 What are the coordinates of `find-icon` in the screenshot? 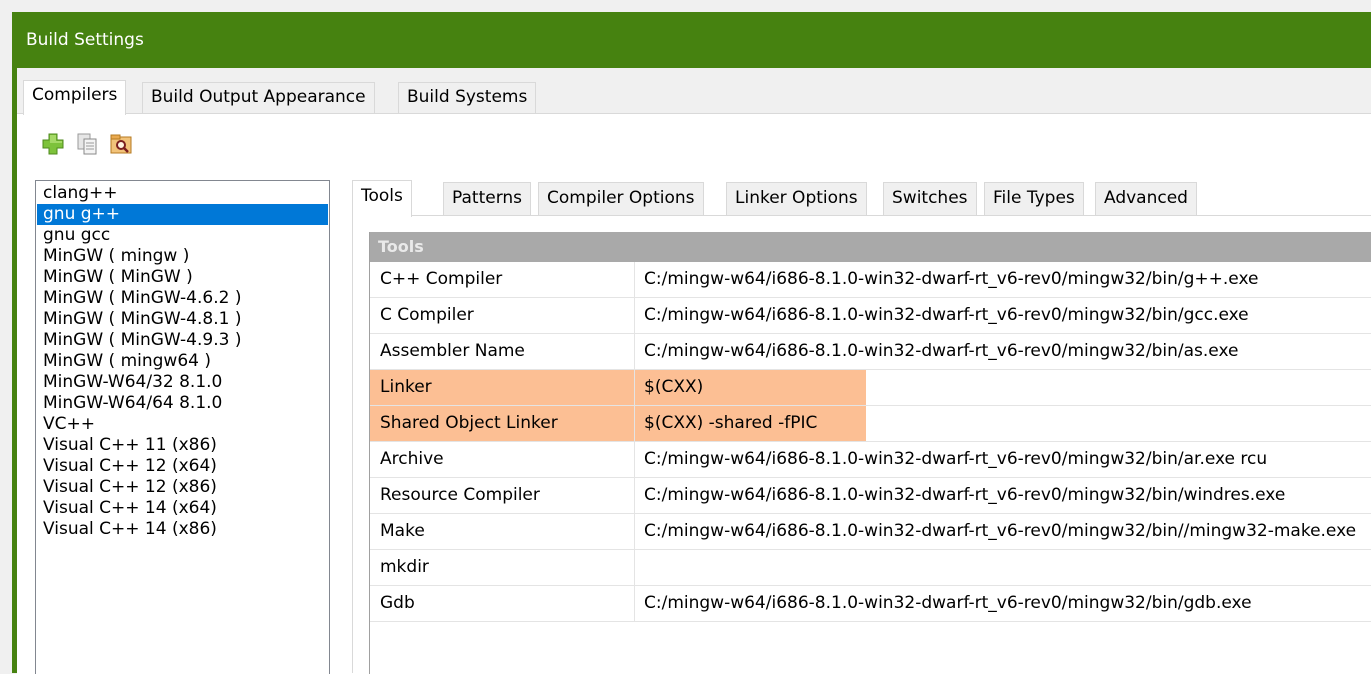 It's located at (121, 144).